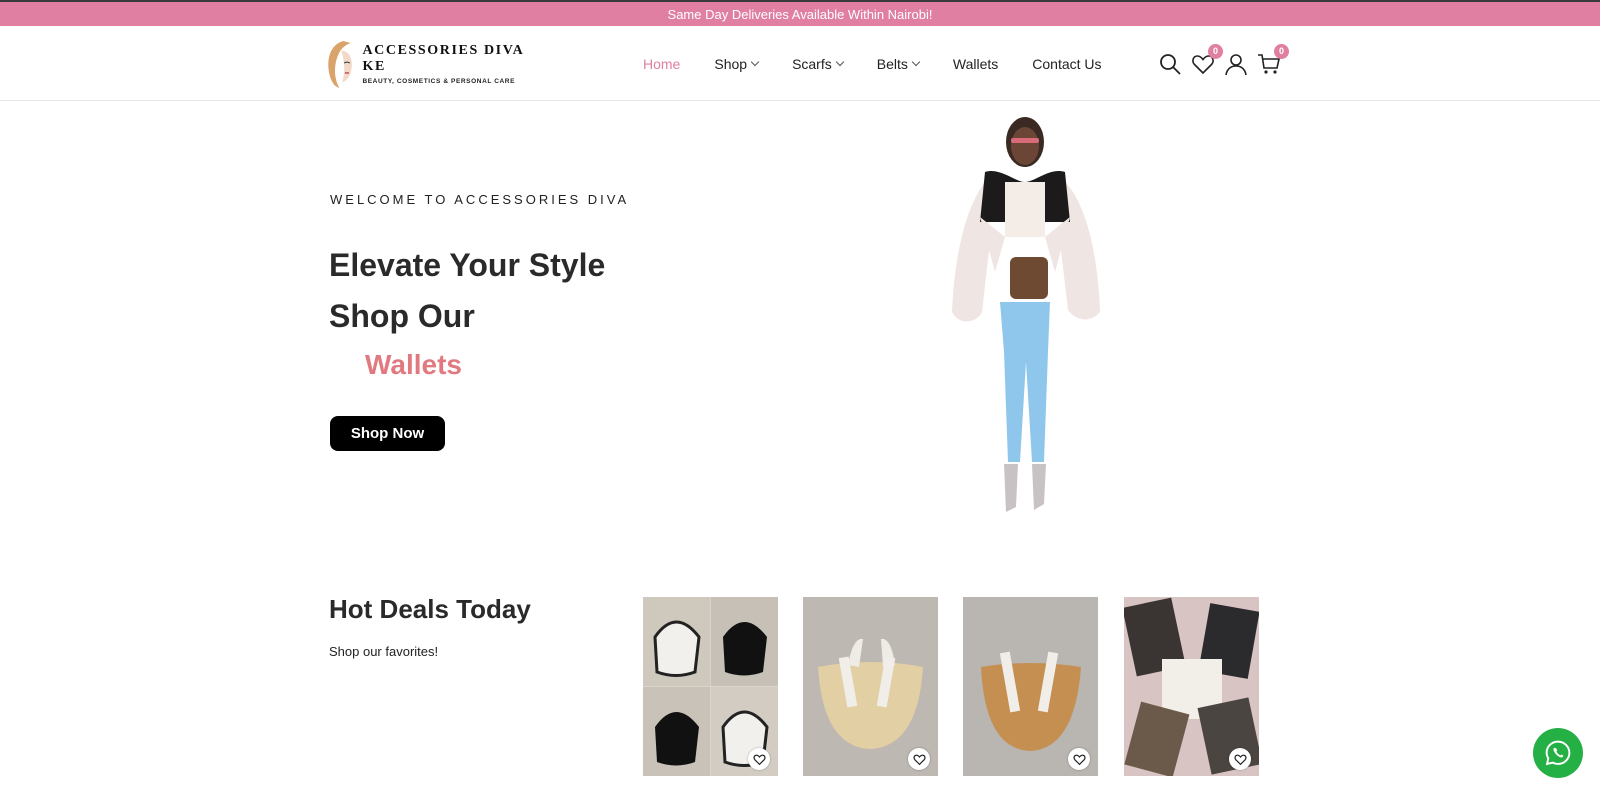 The width and height of the screenshot is (1600, 793). What do you see at coordinates (1207, 59) in the screenshot?
I see `wishlist-button: 0` at bounding box center [1207, 59].